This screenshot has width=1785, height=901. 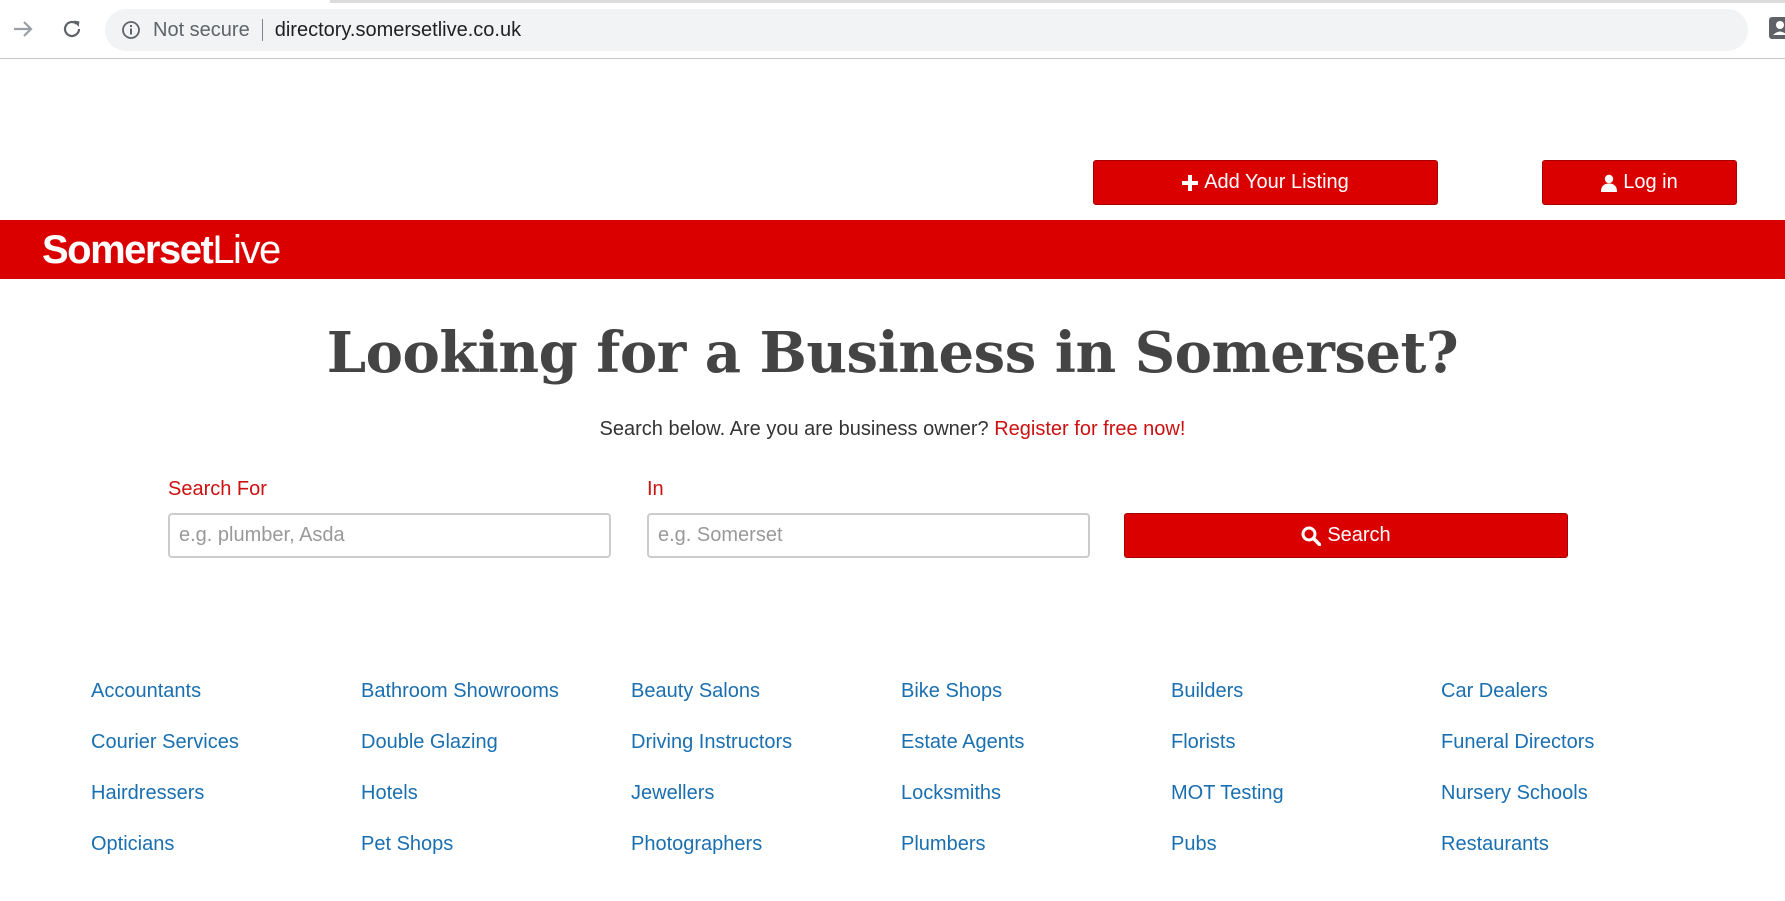 I want to click on category-link: Jewellers, so click(x=672, y=793).